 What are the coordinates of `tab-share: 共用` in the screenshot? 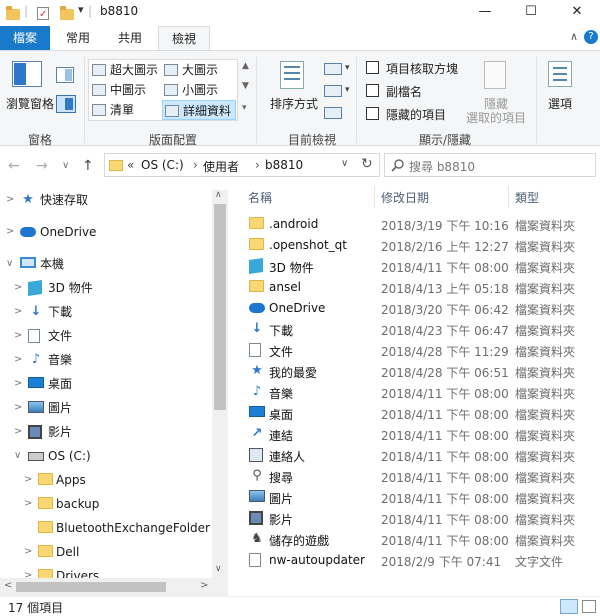 It's located at (130, 38).